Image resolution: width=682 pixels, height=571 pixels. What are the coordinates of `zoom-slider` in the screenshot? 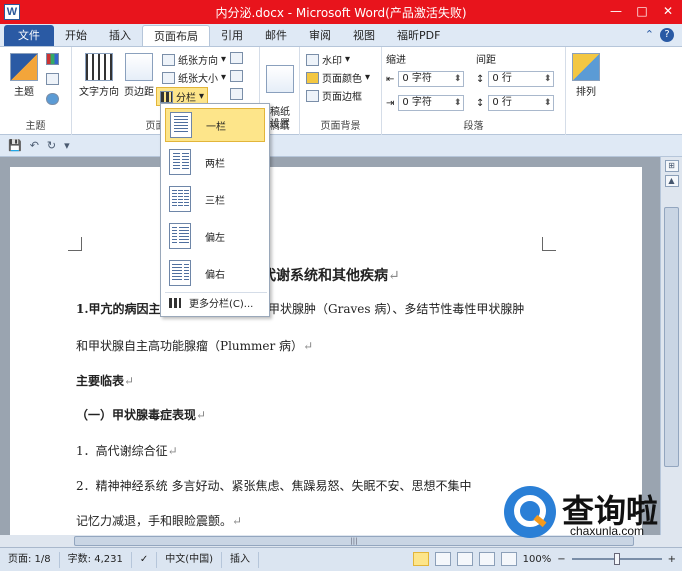 It's located at (616, 559).